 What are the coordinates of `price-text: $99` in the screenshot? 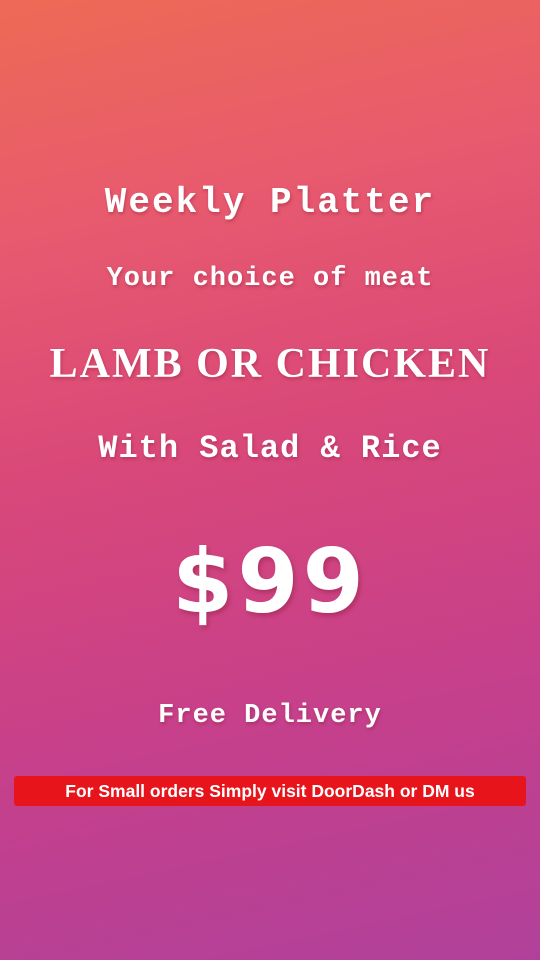 It's located at (270, 581).